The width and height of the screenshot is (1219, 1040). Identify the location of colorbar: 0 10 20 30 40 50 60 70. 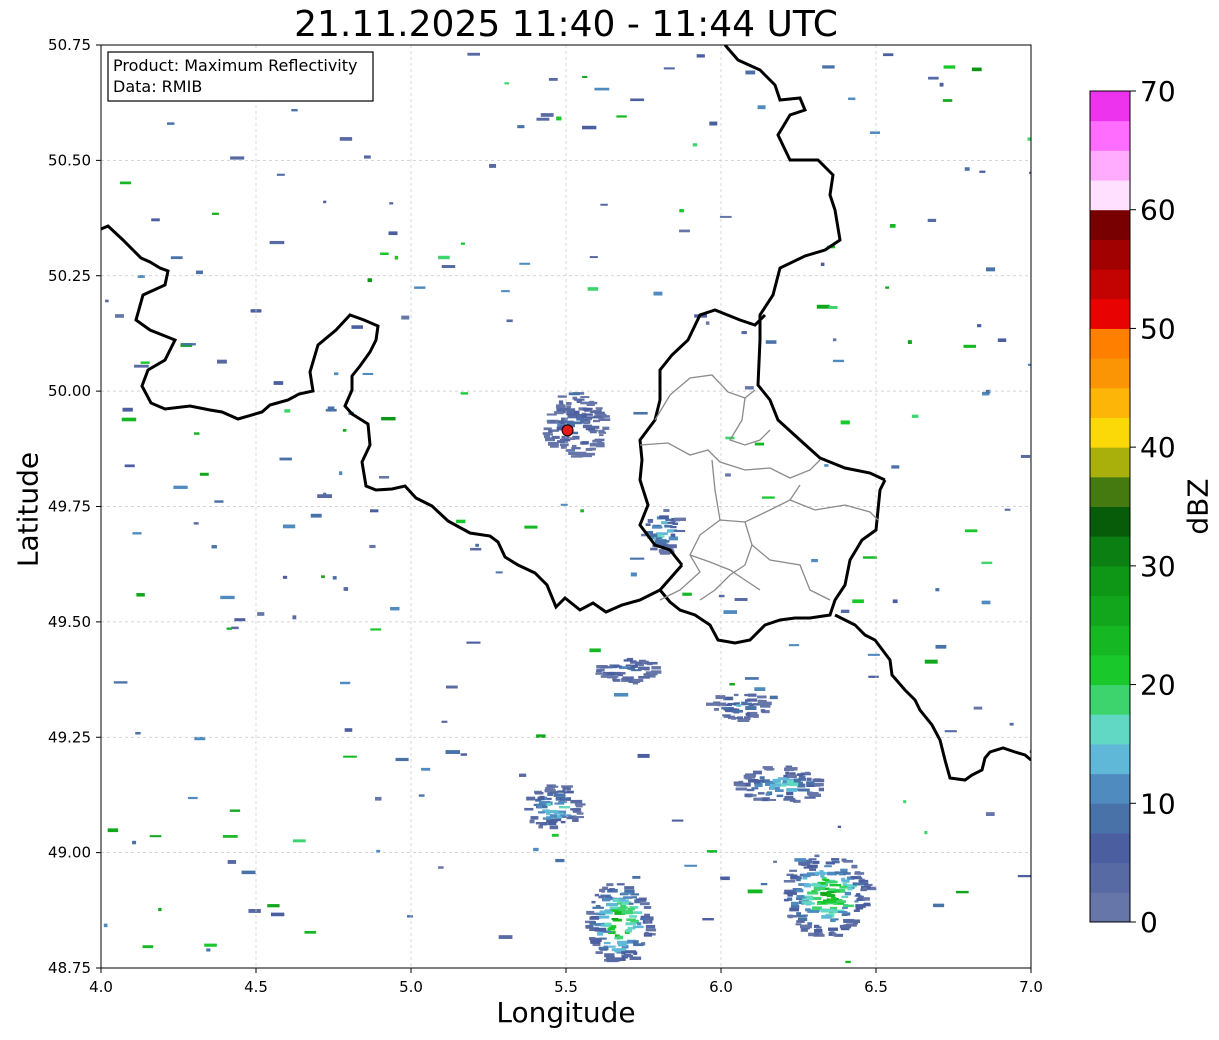
(1132, 507).